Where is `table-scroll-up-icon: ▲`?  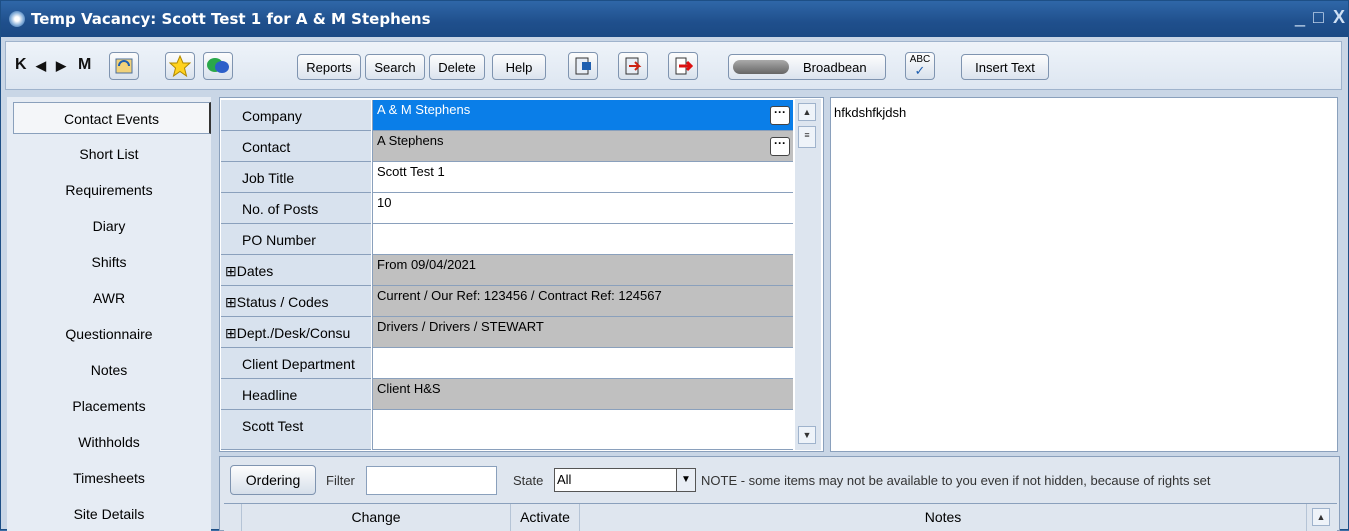
table-scroll-up-icon: ▲ is located at coordinates (1321, 517).